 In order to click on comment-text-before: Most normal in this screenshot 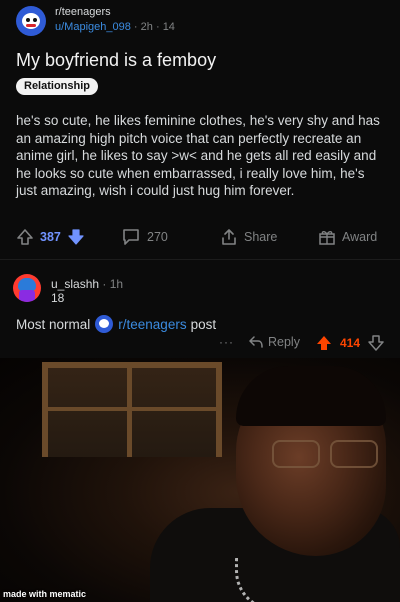, I will do `click(53, 324)`.